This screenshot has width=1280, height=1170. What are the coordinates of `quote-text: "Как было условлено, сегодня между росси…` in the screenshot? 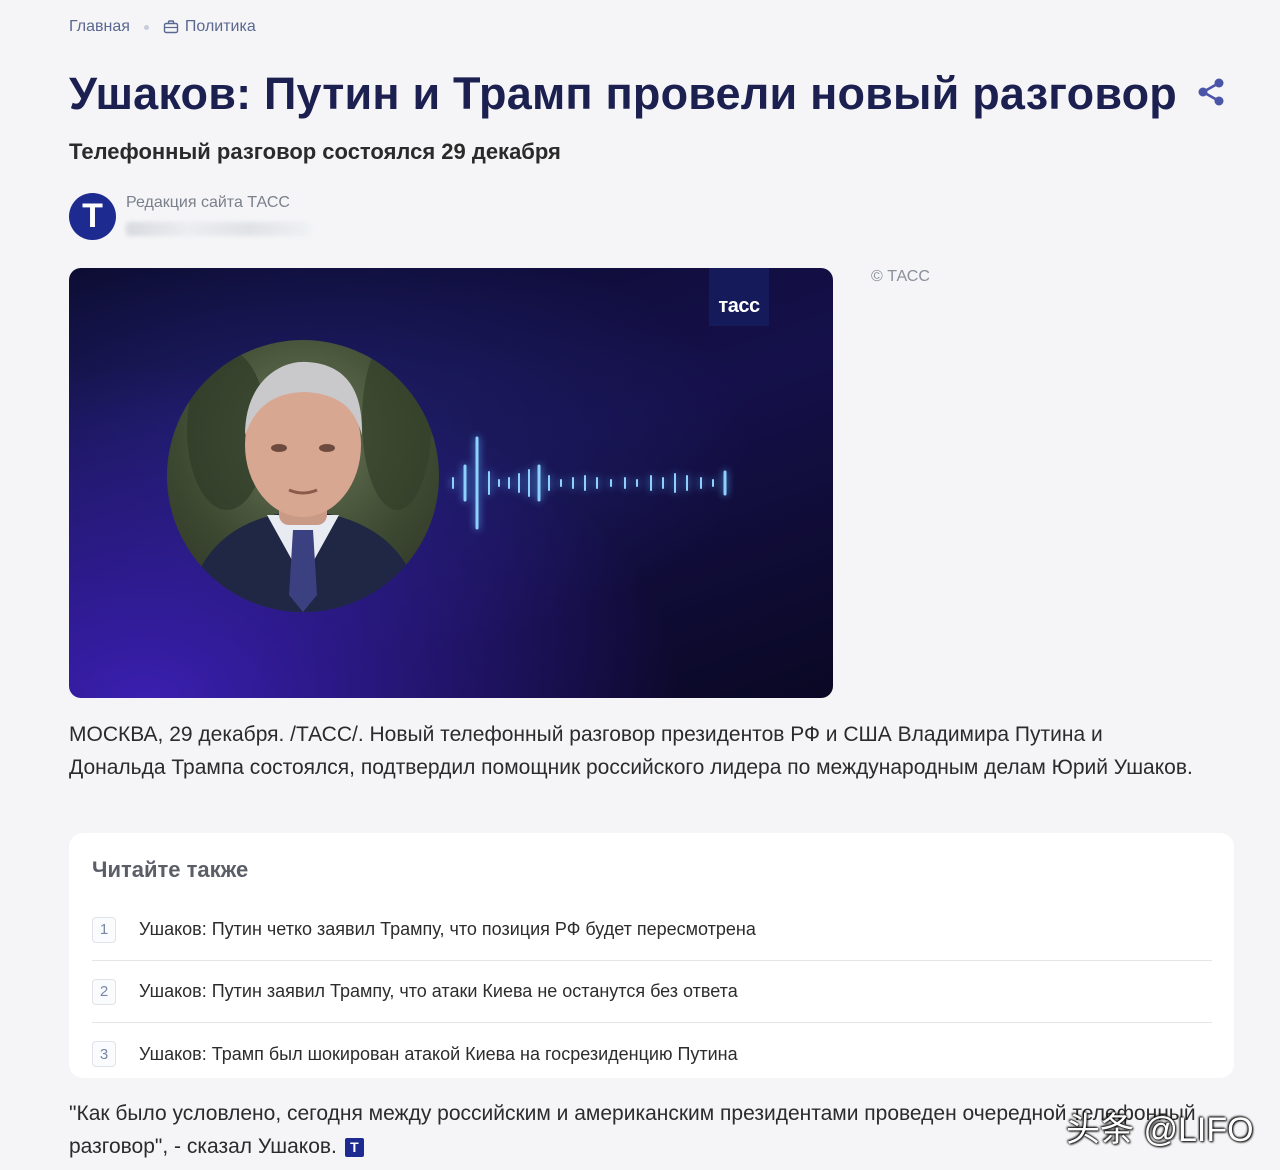 It's located at (632, 1130).